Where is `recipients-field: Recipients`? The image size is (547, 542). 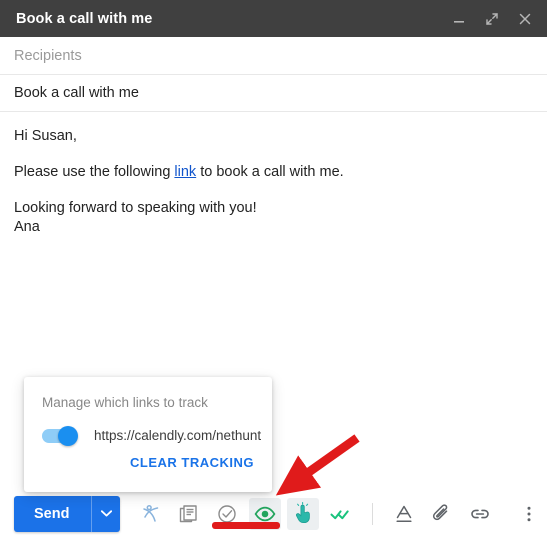
recipients-field: Recipients is located at coordinates (273, 56).